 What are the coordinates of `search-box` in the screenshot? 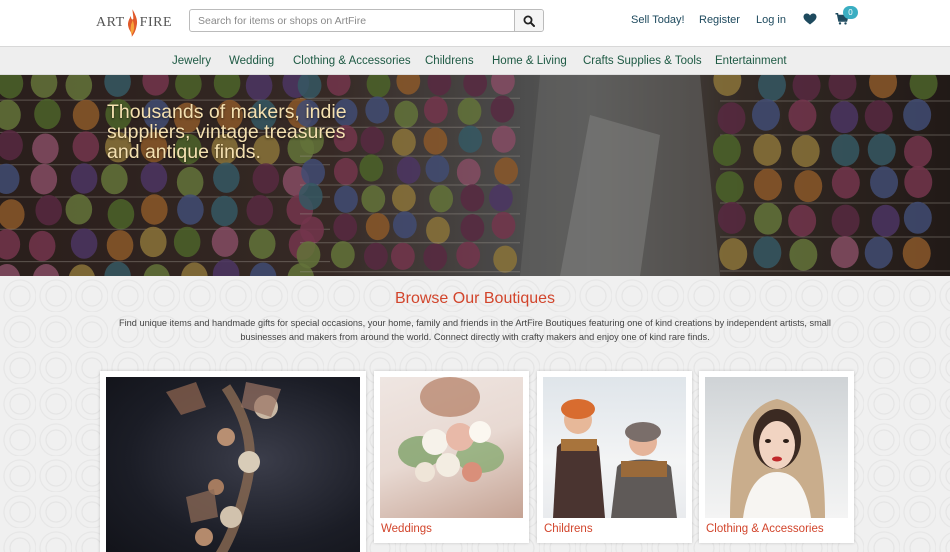 It's located at (366, 20).